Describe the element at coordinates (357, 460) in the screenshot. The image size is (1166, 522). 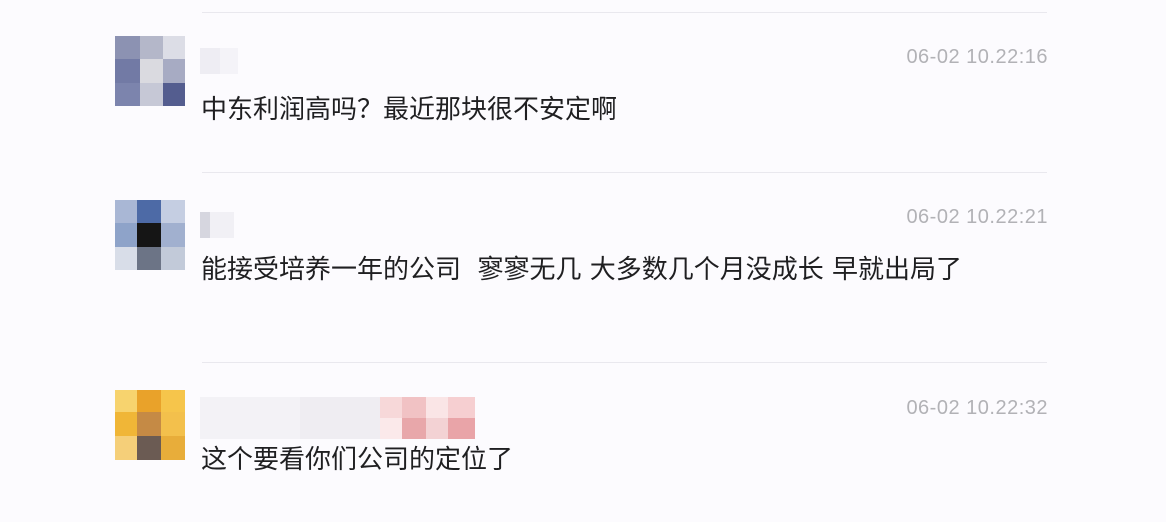
I see `comment-text: 这个要看你们公司的定位了` at that location.